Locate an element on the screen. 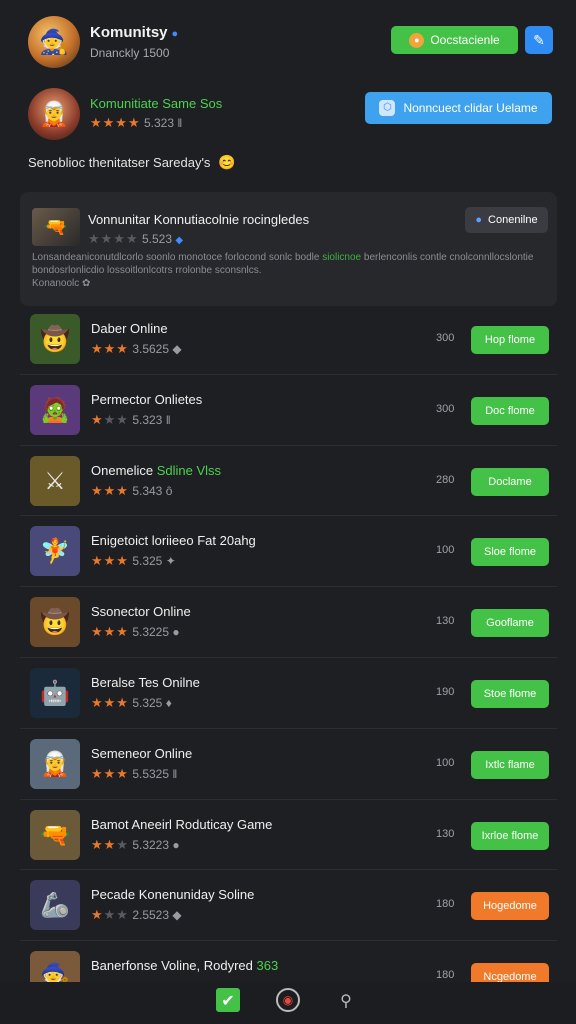 The height and width of the screenshot is (1024, 576). game-rating: ★★★ 2.5523 ◆ is located at coordinates (136, 916).